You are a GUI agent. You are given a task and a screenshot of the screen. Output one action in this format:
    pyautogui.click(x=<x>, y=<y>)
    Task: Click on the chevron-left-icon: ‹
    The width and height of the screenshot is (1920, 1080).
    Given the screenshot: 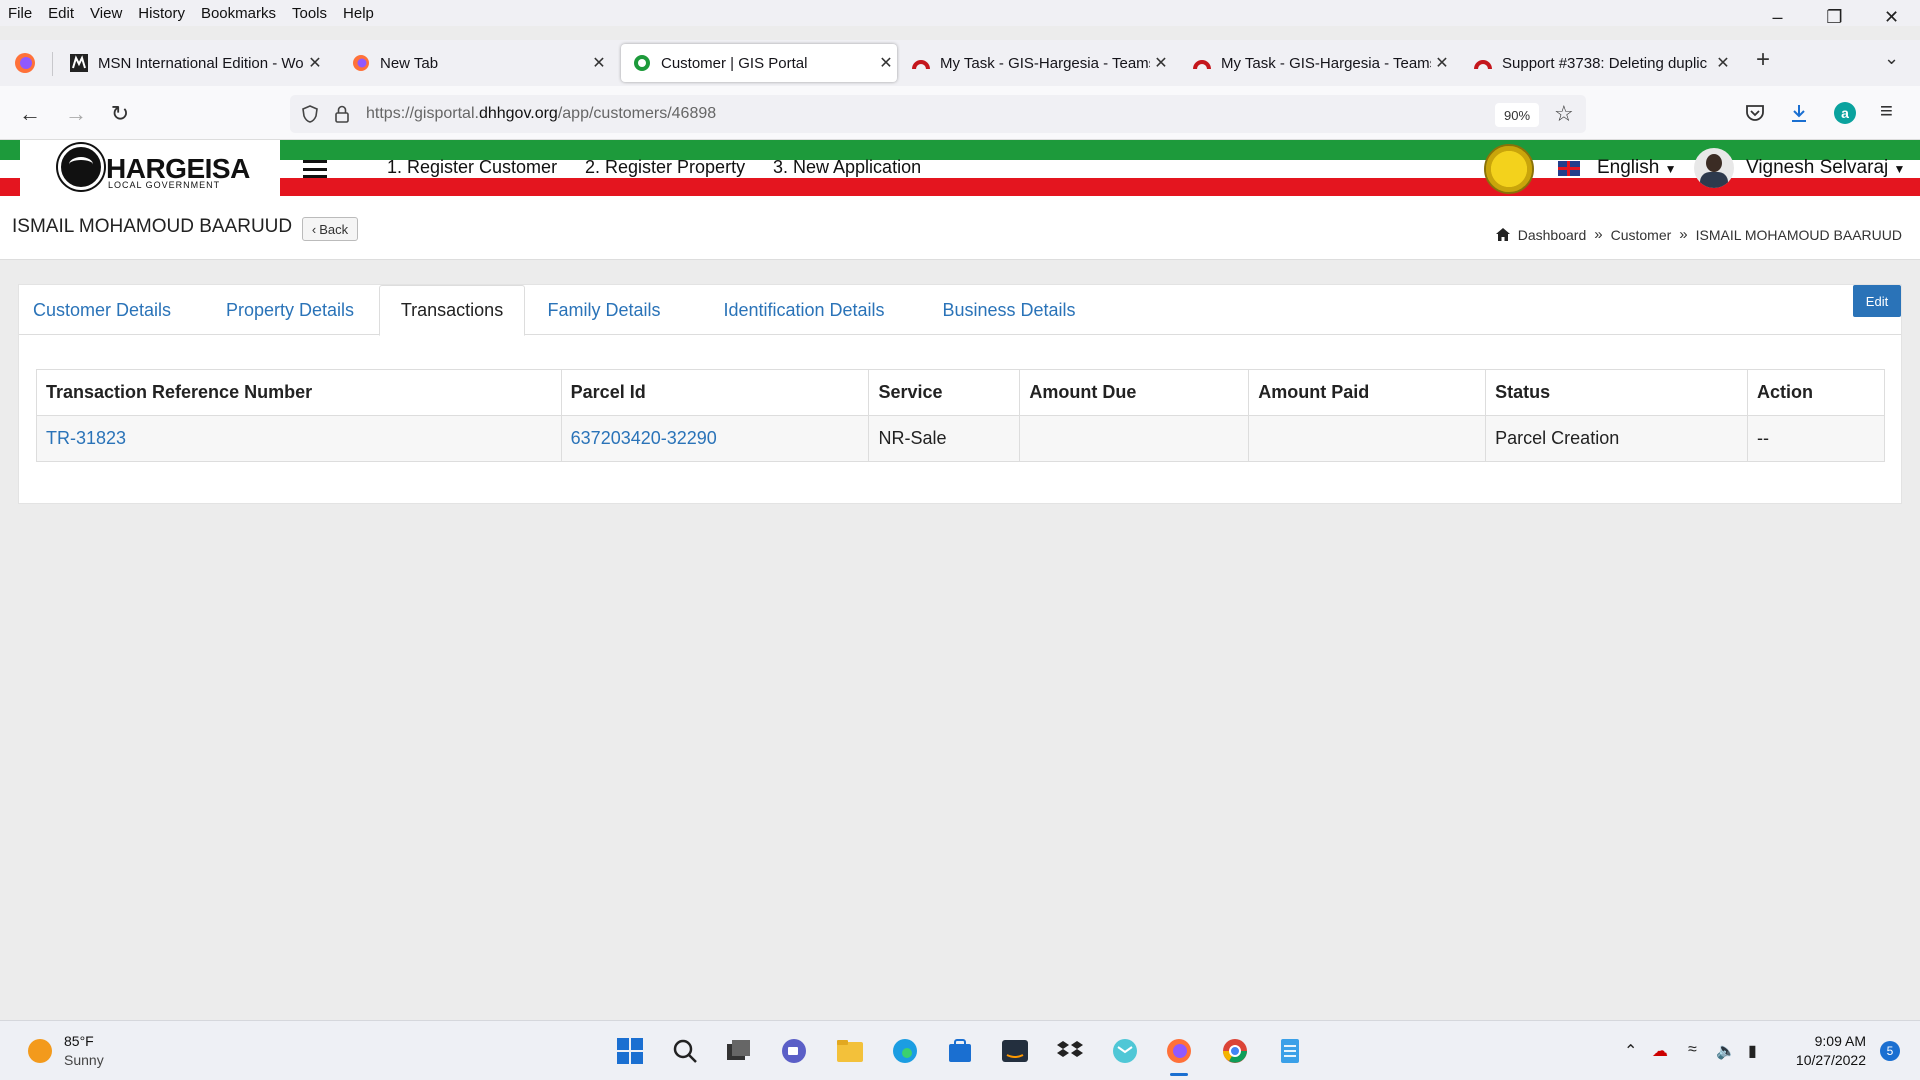 What is the action you would take?
    pyautogui.click(x=314, y=229)
    